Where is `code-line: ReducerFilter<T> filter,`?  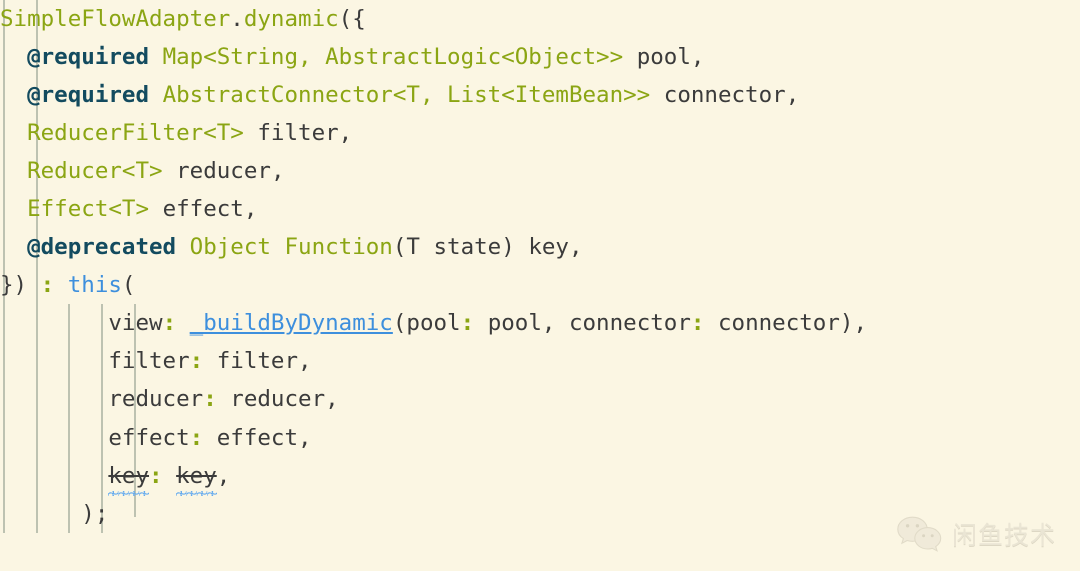
code-line: ReducerFilter<T> filter, is located at coordinates (540, 133).